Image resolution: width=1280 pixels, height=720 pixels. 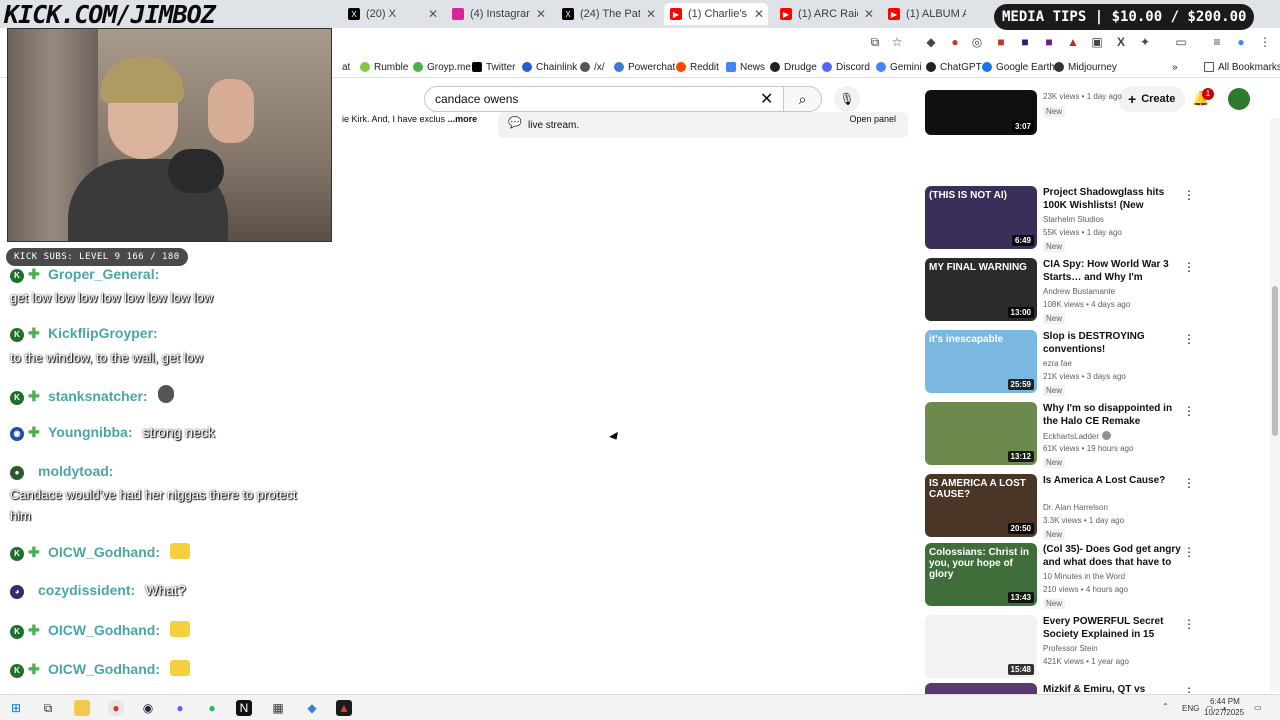 I want to click on scrollbar-thumb, so click(x=1275, y=361).